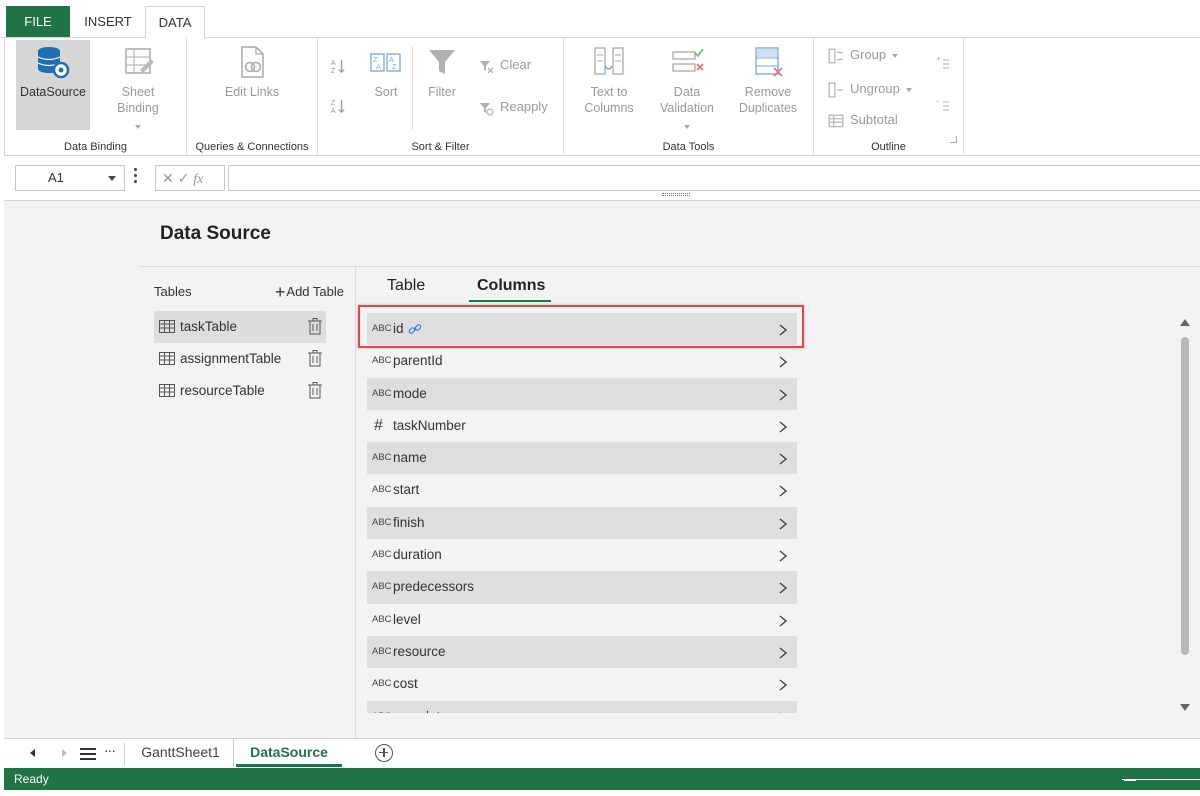 This screenshot has width=1200, height=796. Describe the element at coordinates (1161, 779) in the screenshot. I see `zoom-slider` at that location.